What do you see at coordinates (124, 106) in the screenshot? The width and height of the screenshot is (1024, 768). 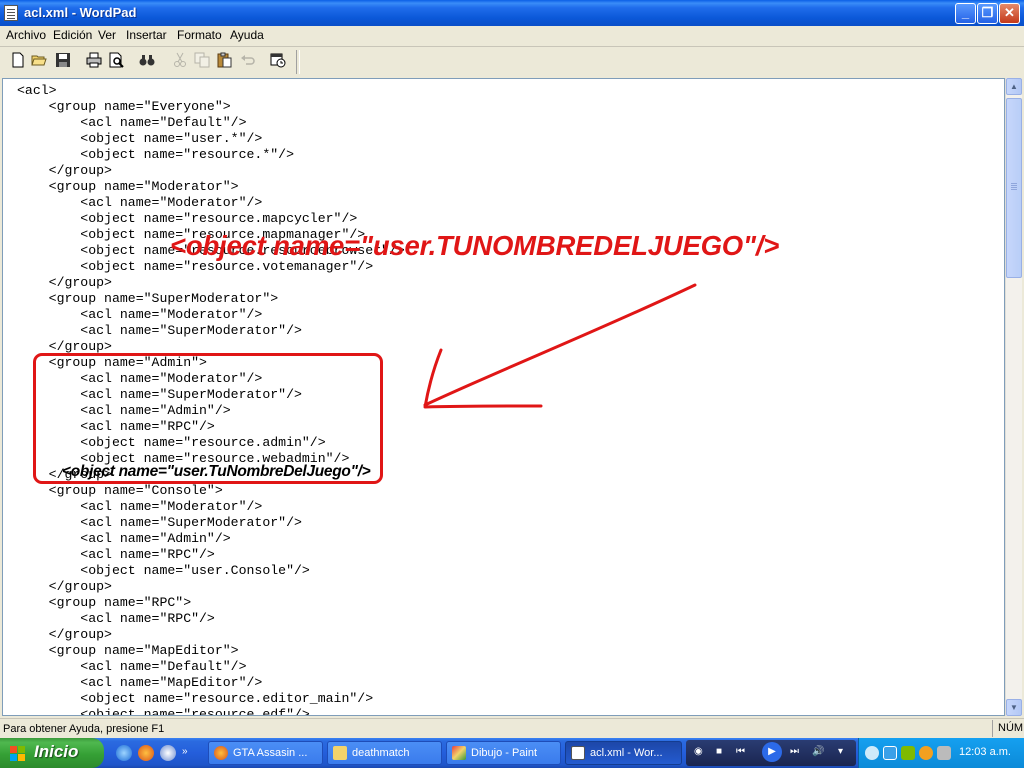 I see `code-line: <group name="Everyone">` at bounding box center [124, 106].